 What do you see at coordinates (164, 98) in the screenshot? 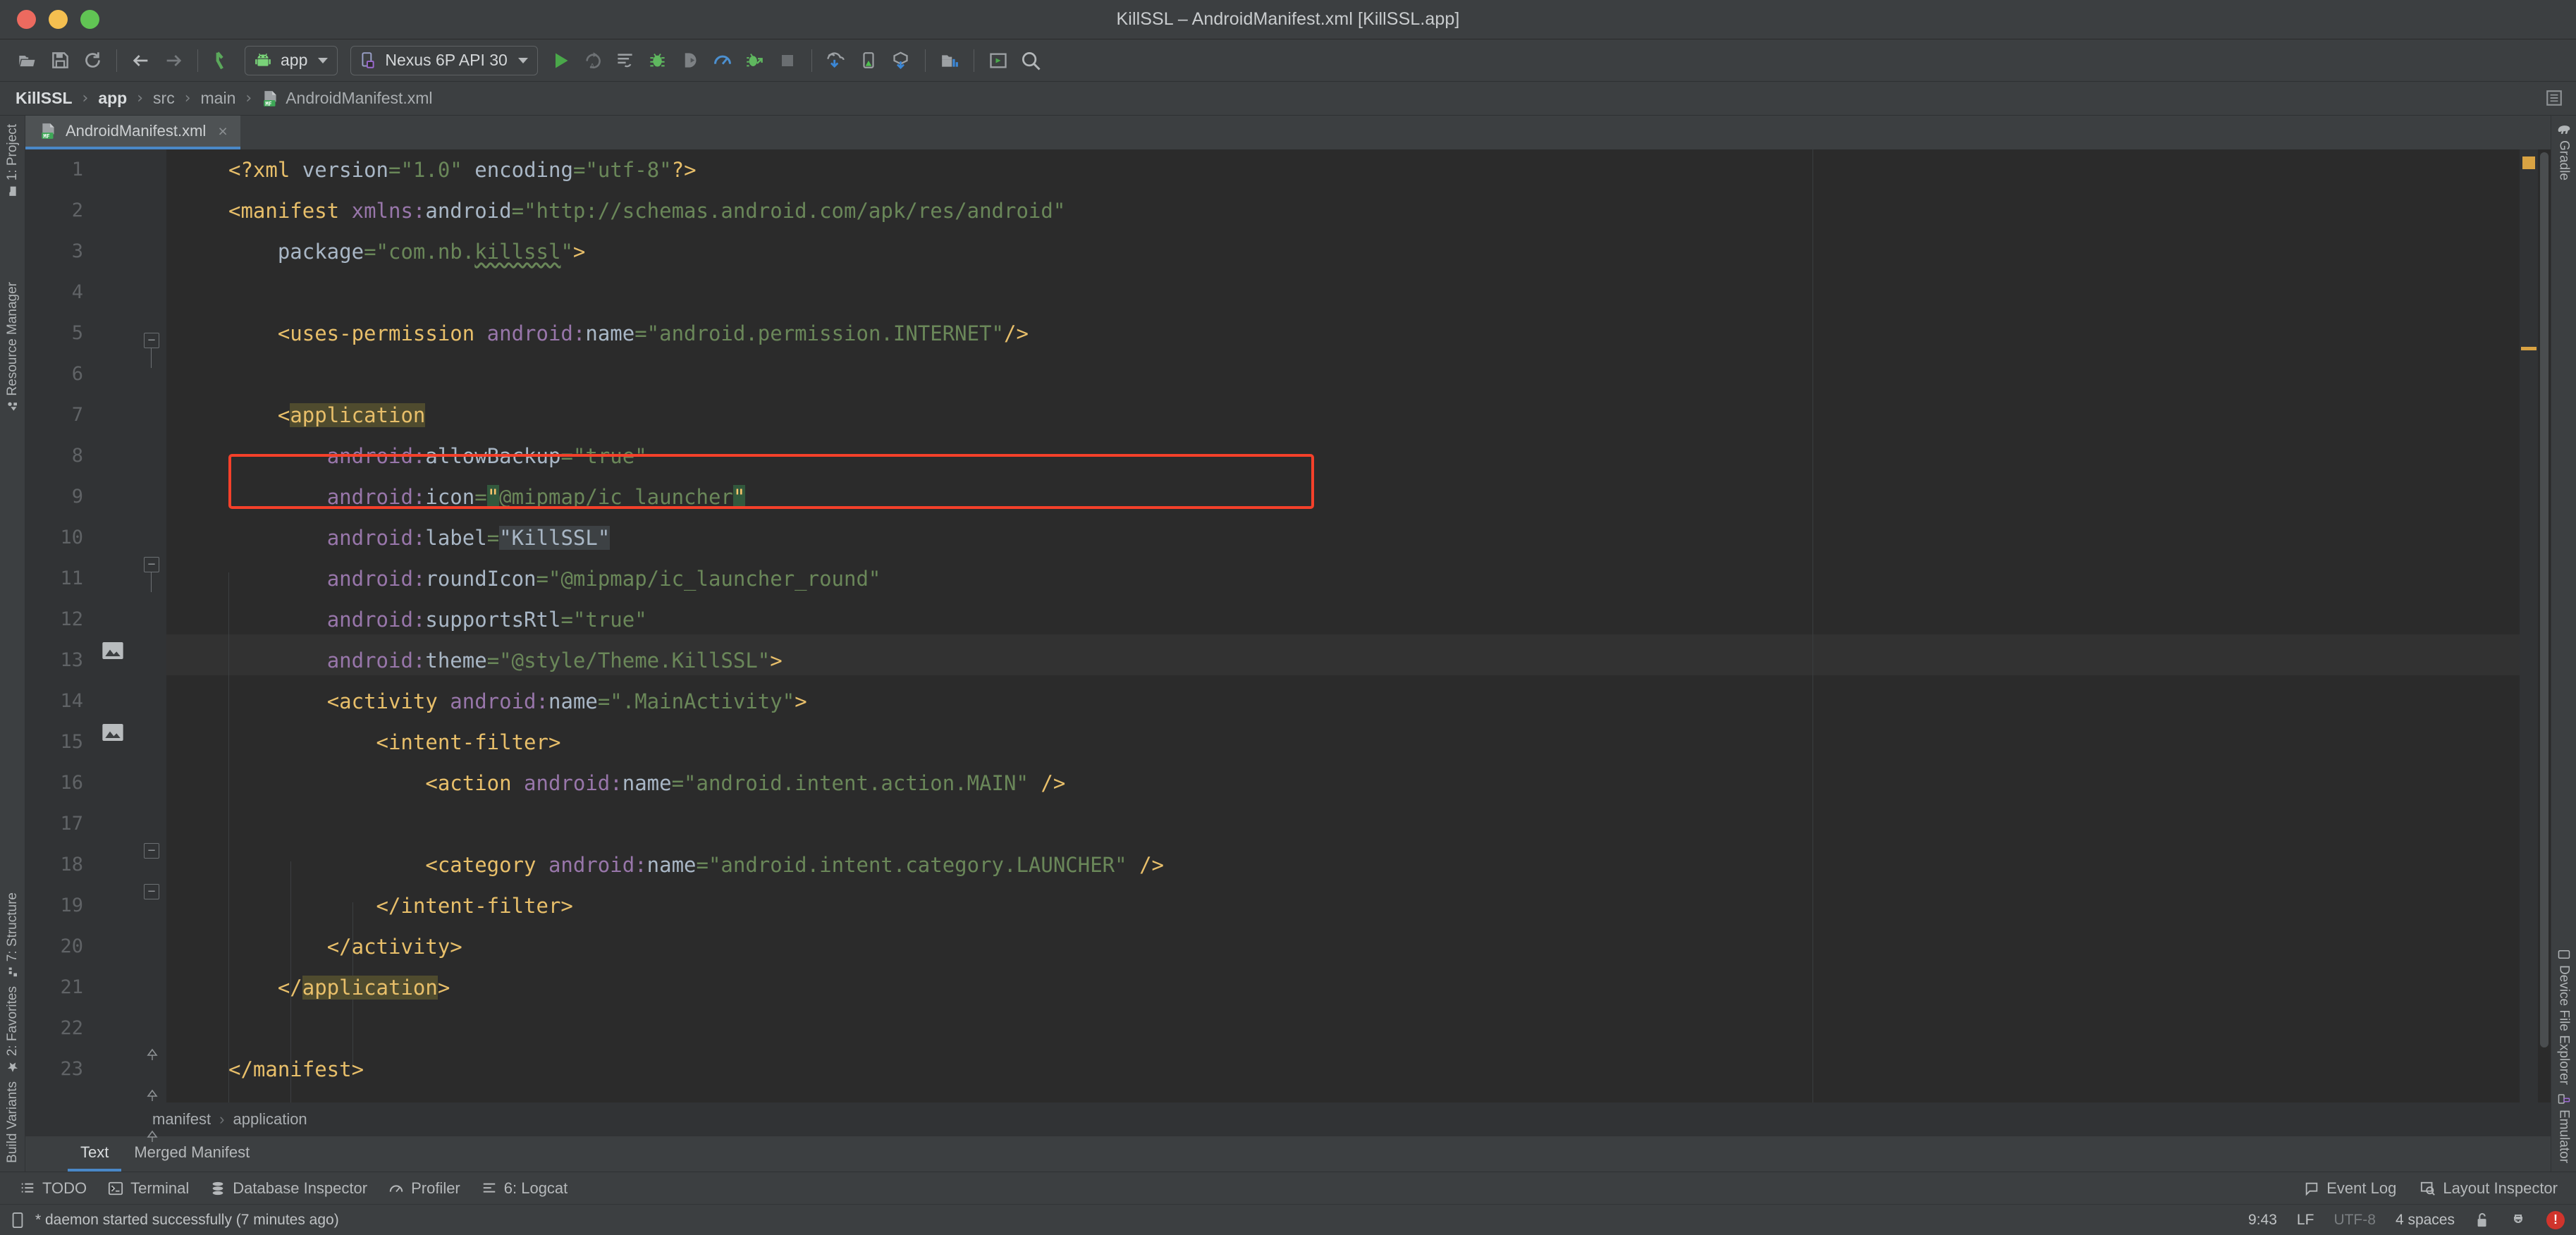
I see `breadcrumb-item-src: src` at bounding box center [164, 98].